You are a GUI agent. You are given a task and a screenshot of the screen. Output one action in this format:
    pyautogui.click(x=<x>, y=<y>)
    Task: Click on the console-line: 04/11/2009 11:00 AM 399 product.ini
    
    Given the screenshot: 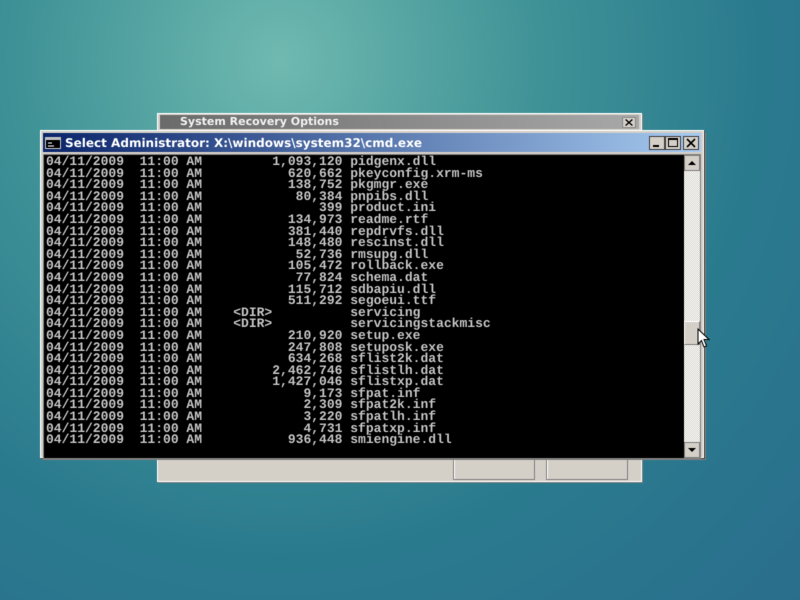 What is the action you would take?
    pyautogui.click(x=242, y=208)
    